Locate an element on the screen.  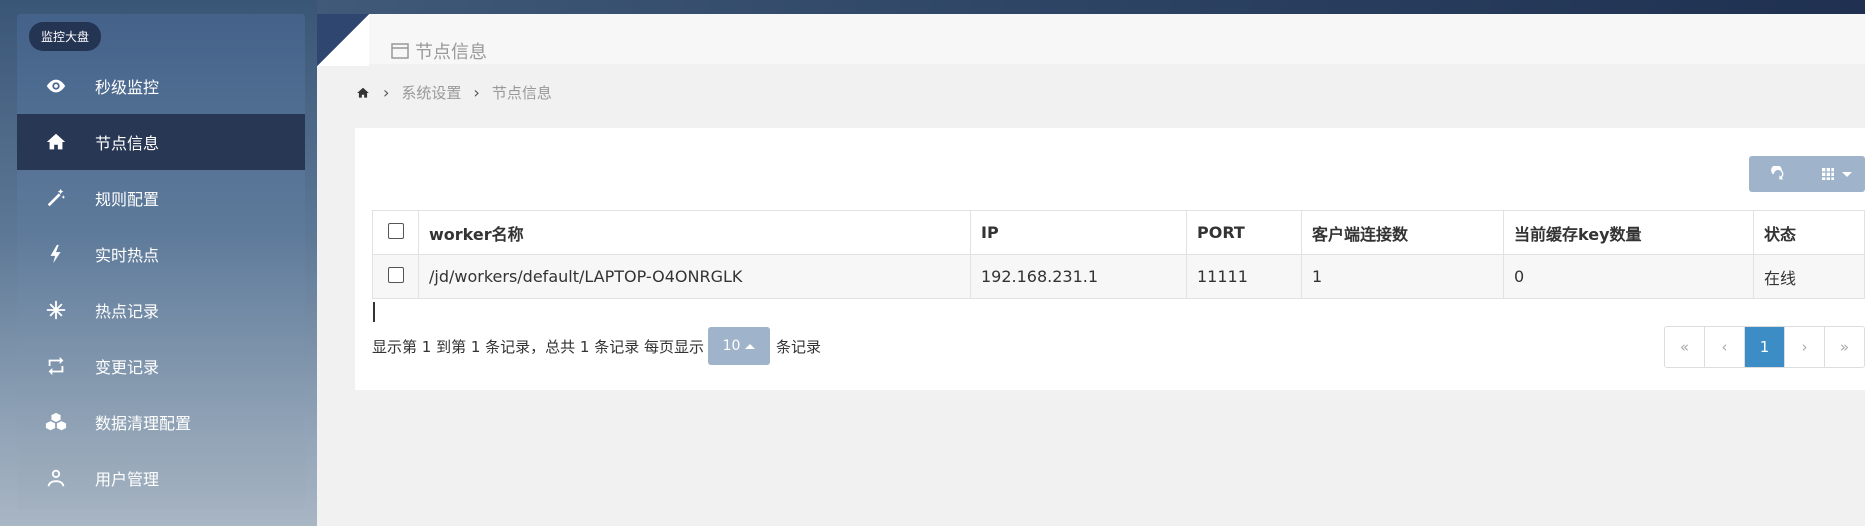
breadcrumb: › 系统设置 › 节点信息 is located at coordinates (453, 92).